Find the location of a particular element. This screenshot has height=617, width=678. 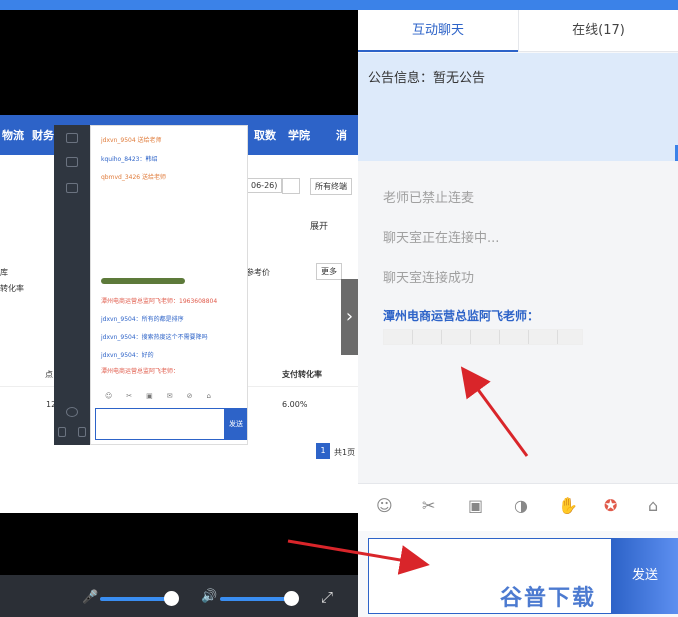

hand-icon: ✋ is located at coordinates (568, 505).